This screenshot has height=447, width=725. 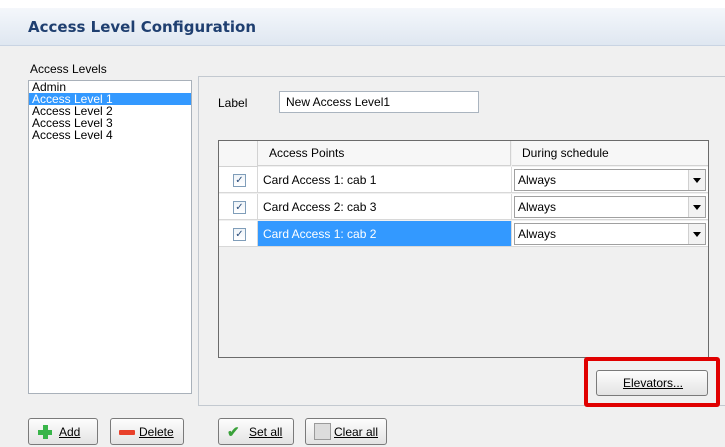 I want to click on set-all-button: ✔ Set all, so click(x=256, y=431).